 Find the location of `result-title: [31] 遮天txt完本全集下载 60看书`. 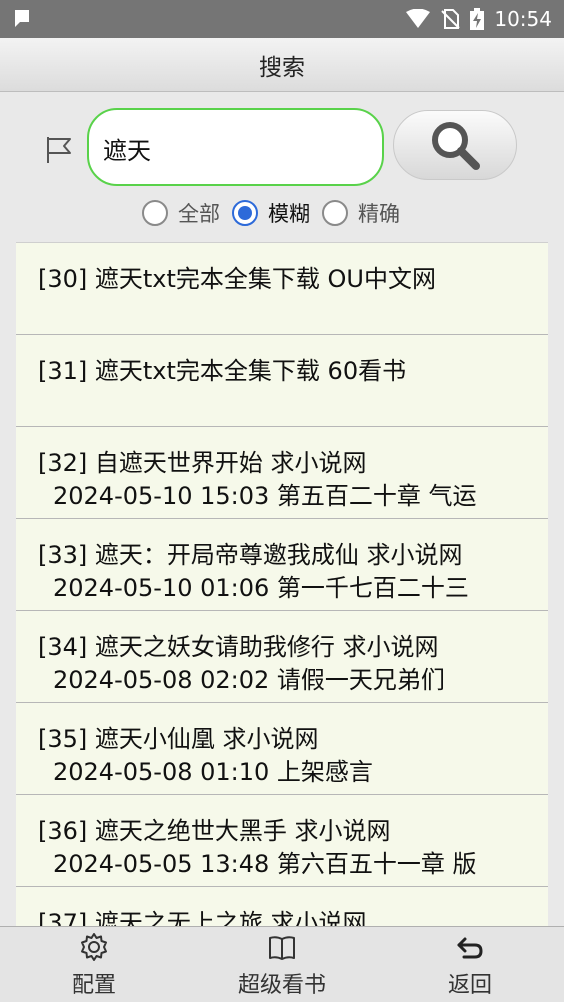

result-title: [31] 遮天txt完本全集下载 60看书 is located at coordinates (222, 371).